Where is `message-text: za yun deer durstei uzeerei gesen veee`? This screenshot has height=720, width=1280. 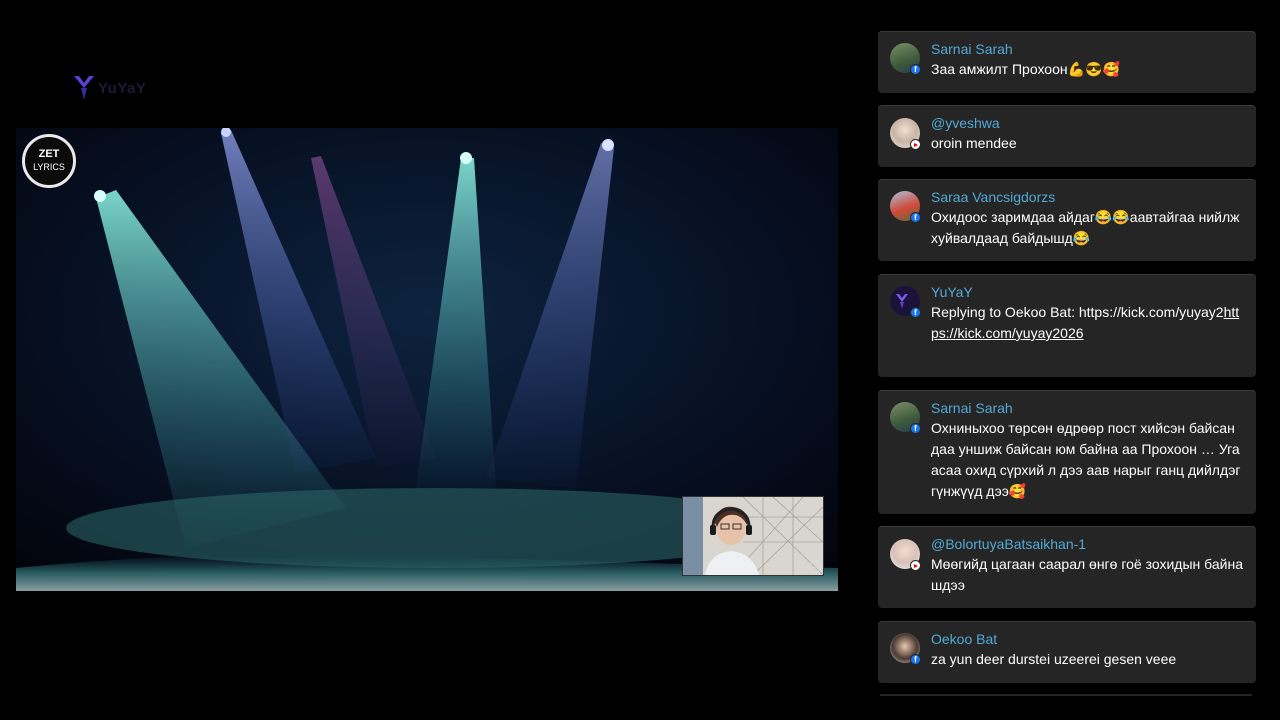 message-text: za yun deer durstei uzeerei gesen veee is located at coordinates (1054, 659).